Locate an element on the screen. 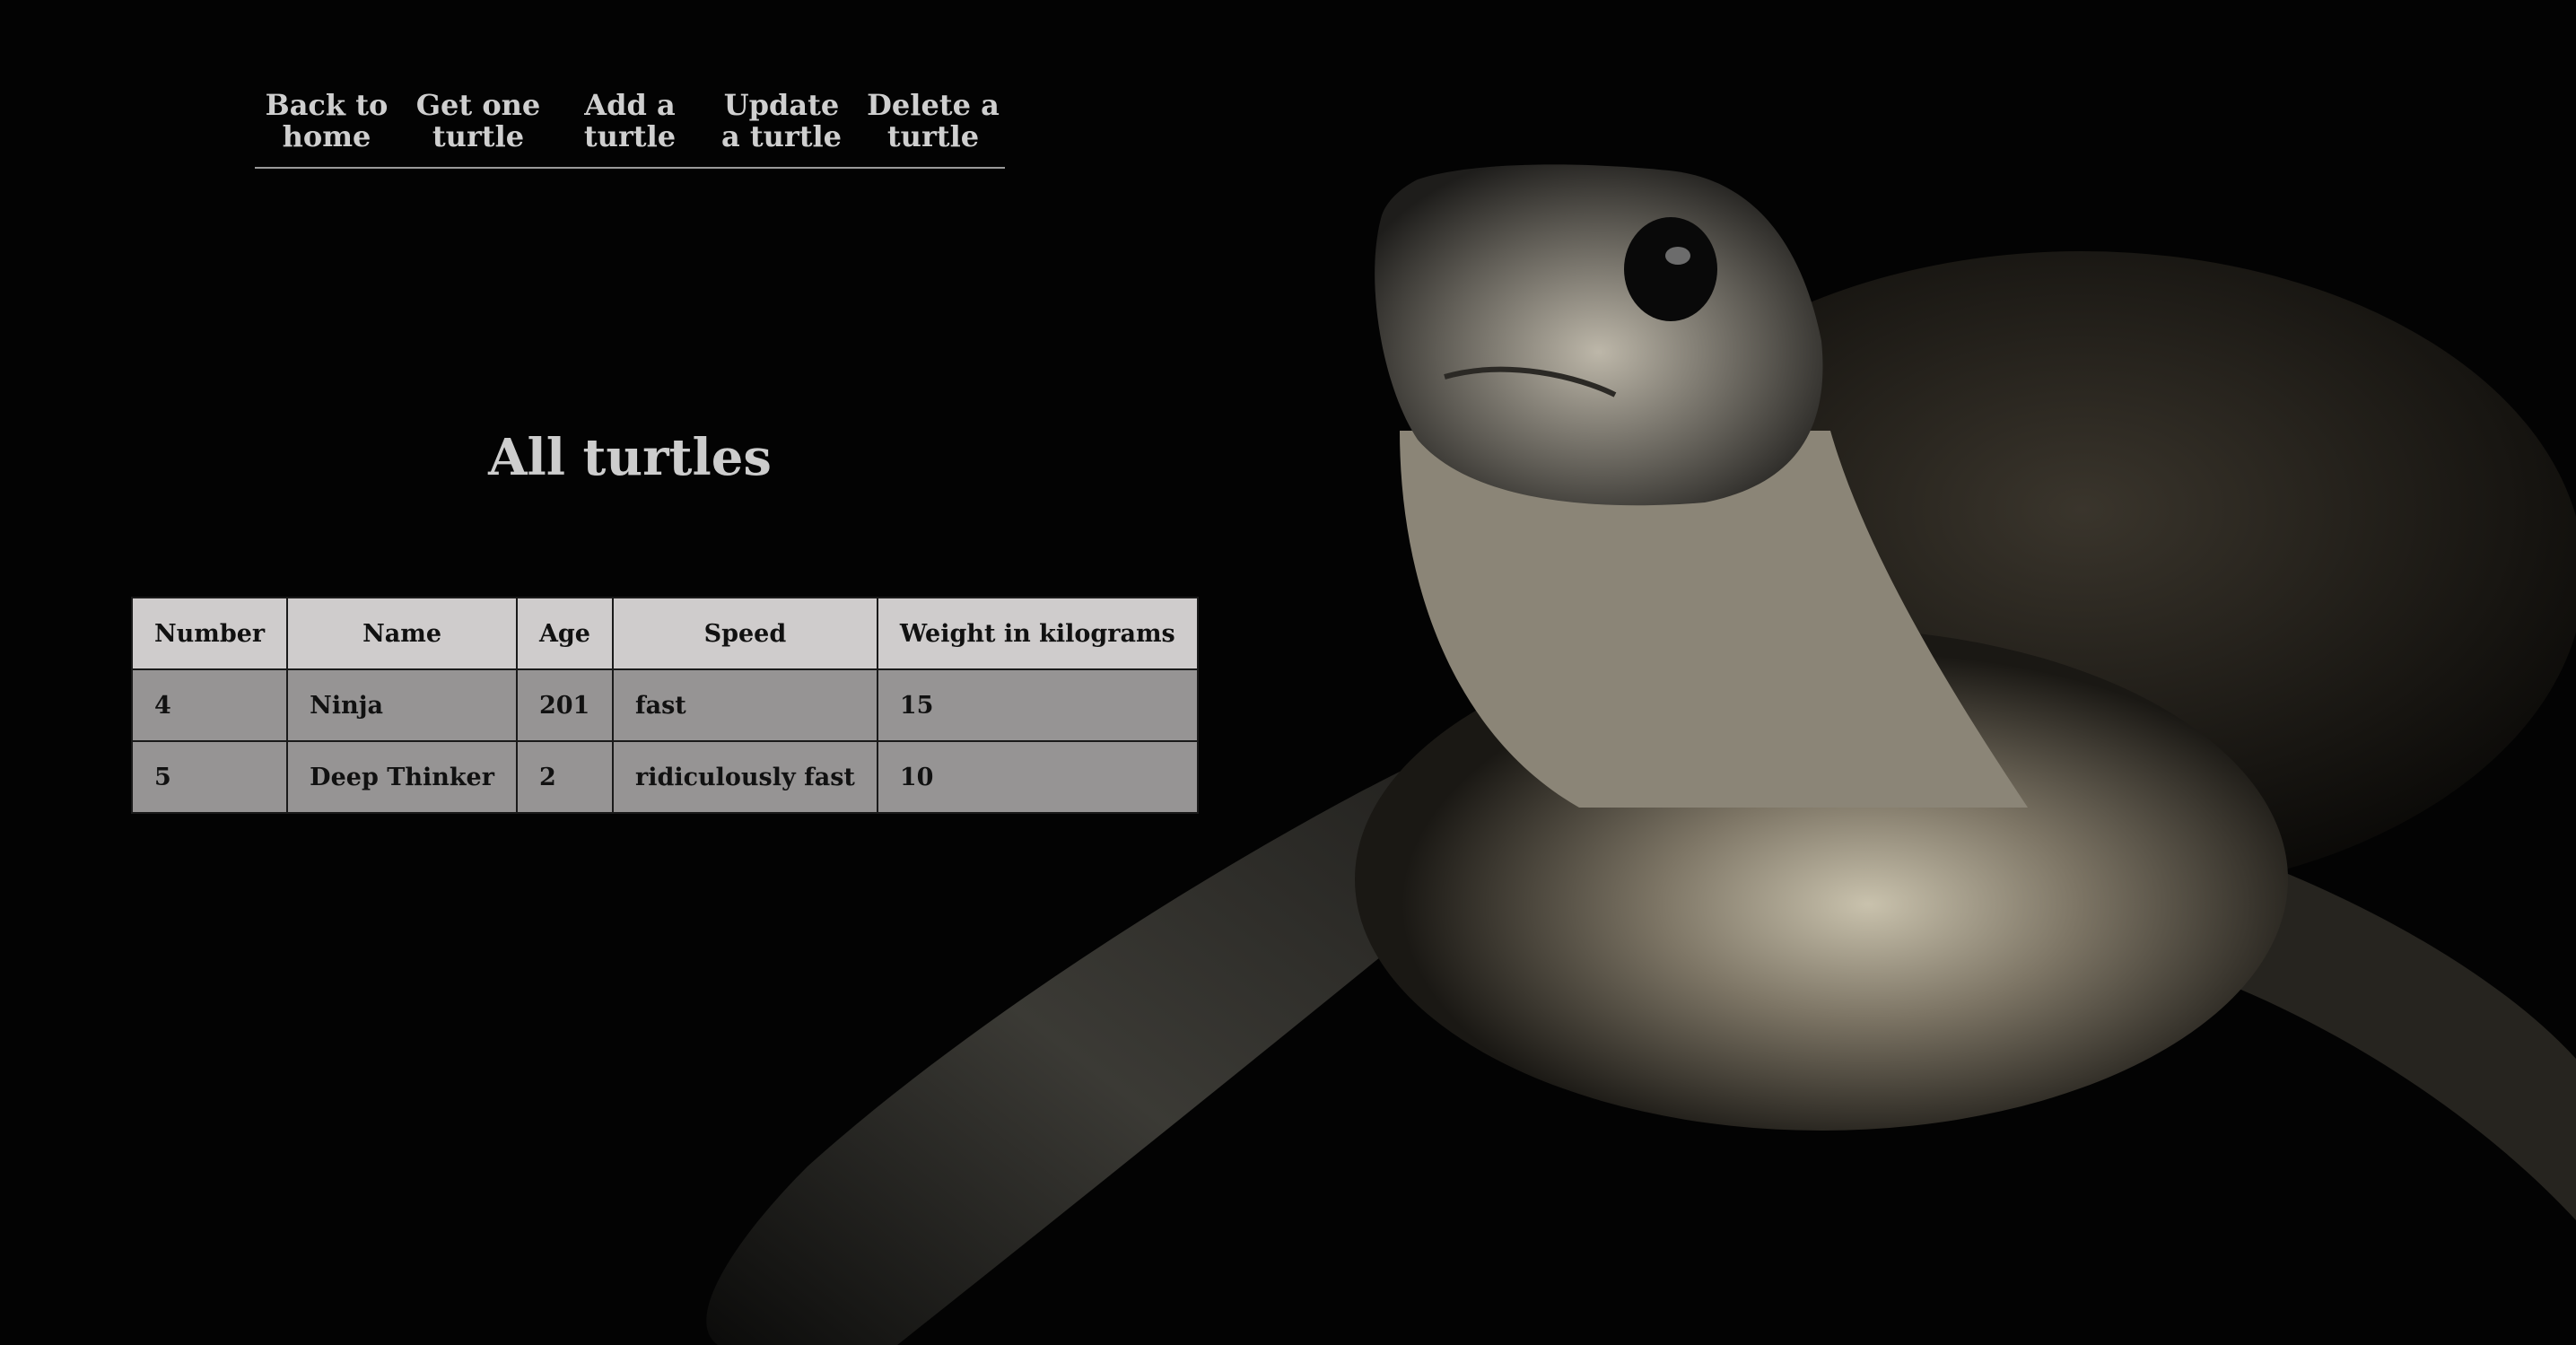  nav-link-add-a-turtle: Add a turtle is located at coordinates (630, 119).